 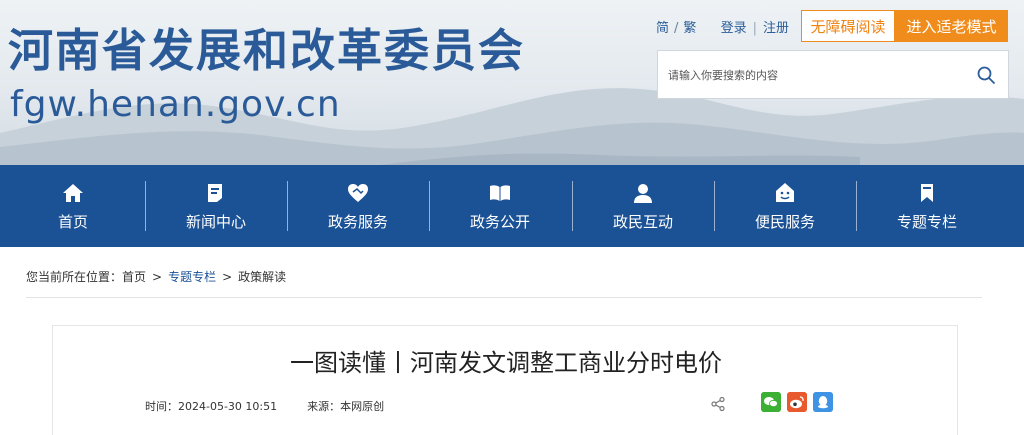 I want to click on nav-item-gov-open: 政务公开, so click(x=500, y=206).